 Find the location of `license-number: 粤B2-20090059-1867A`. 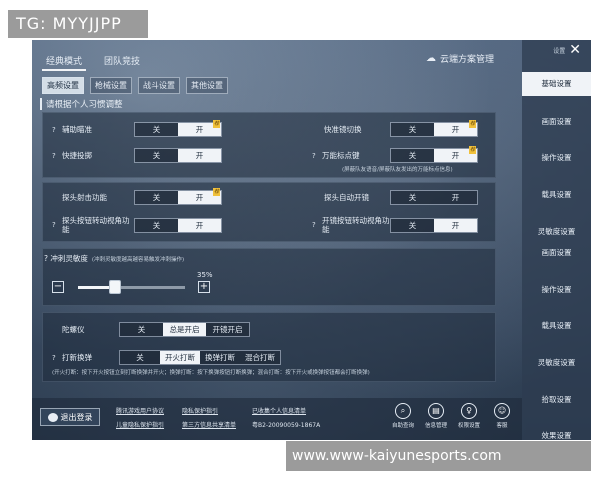

license-number: 粤B2-20090059-1867A is located at coordinates (286, 425).